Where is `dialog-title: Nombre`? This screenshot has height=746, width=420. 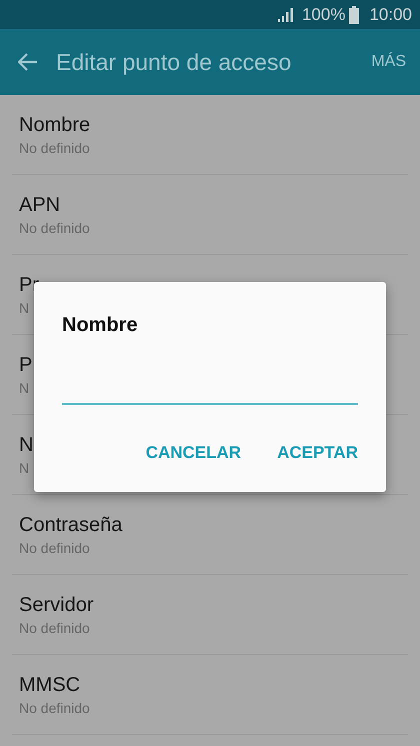 dialog-title: Nombre is located at coordinates (100, 325).